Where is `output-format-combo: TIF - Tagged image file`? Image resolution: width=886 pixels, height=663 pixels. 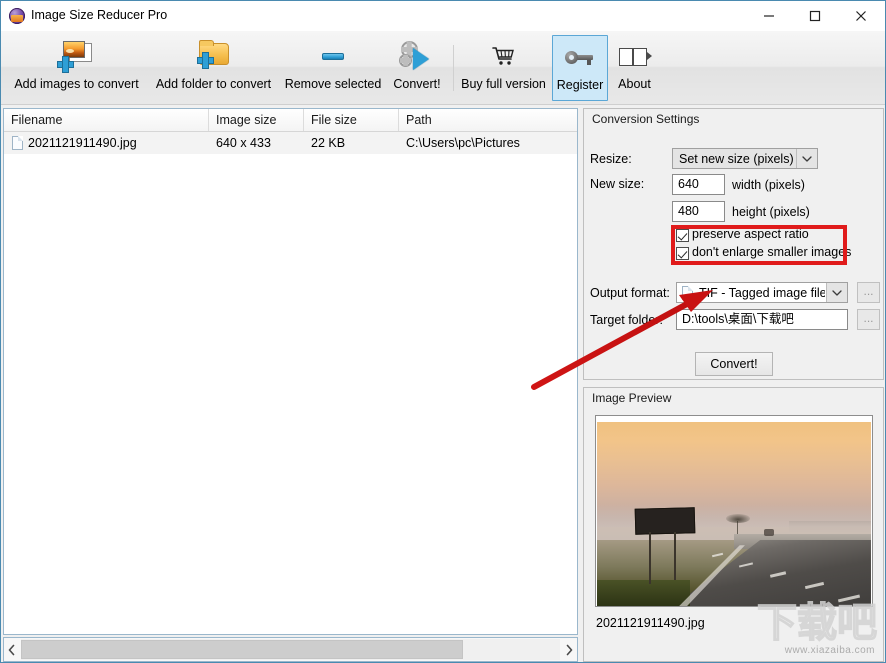
output-format-combo: TIF - Tagged image file is located at coordinates (762, 292).